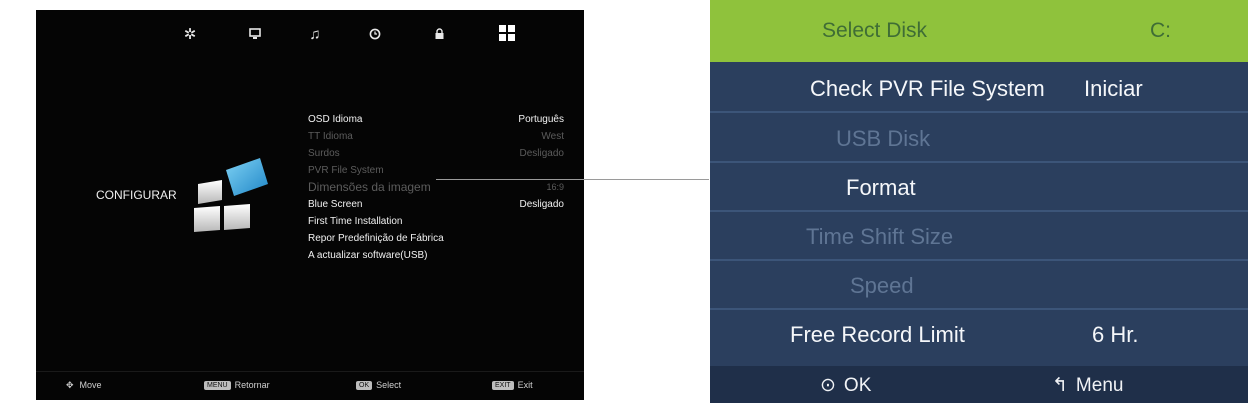  Describe the element at coordinates (1060, 385) in the screenshot. I see `return-arrow-icon: ↰` at that location.